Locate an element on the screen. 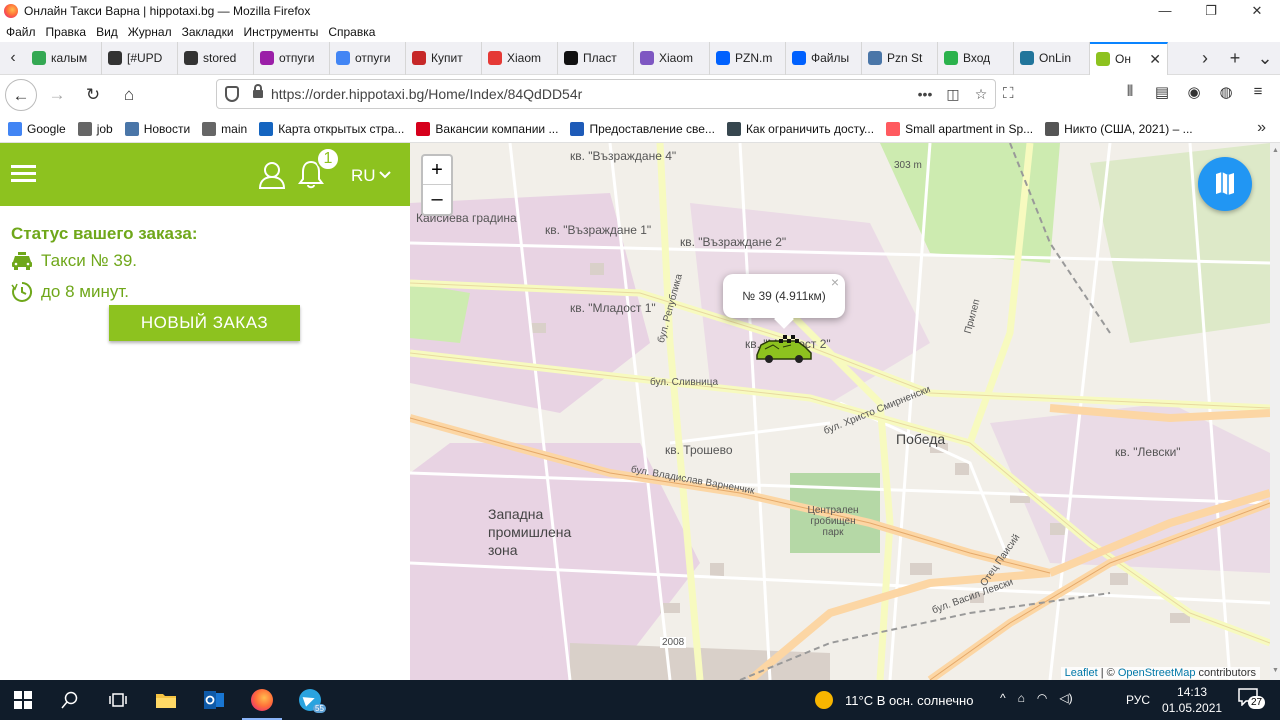 This screenshot has height=720, width=1280. browser-tab: калым is located at coordinates (64, 58).